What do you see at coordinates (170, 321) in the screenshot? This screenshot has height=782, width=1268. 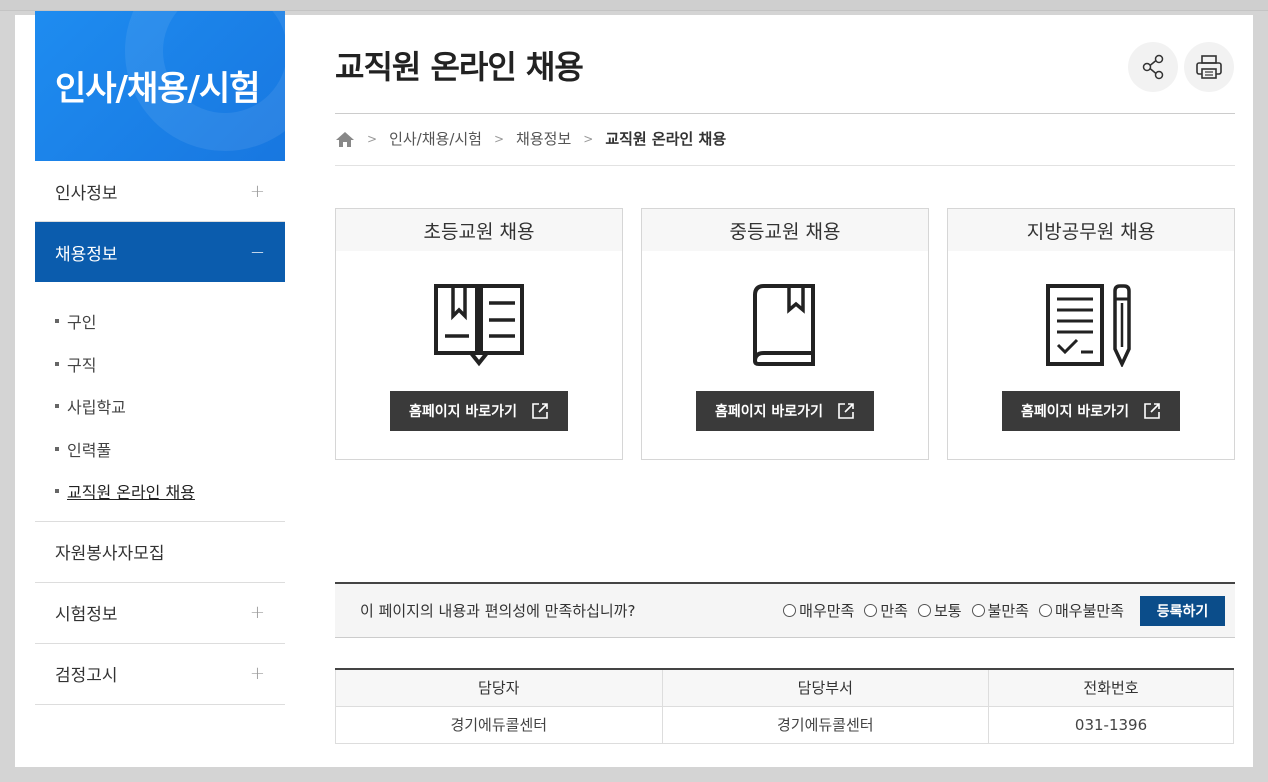 I see `submenu-item-job-offer: 구인` at bounding box center [170, 321].